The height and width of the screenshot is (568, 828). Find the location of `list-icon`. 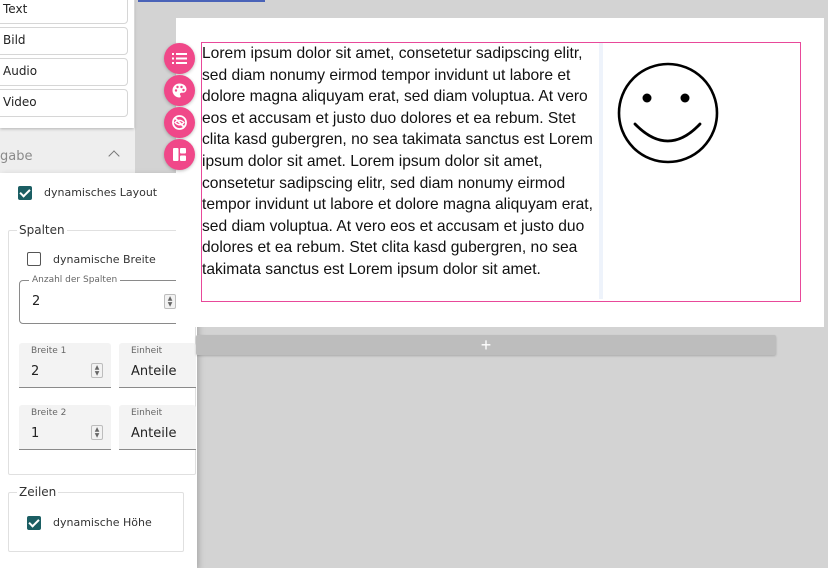

list-icon is located at coordinates (179, 58).